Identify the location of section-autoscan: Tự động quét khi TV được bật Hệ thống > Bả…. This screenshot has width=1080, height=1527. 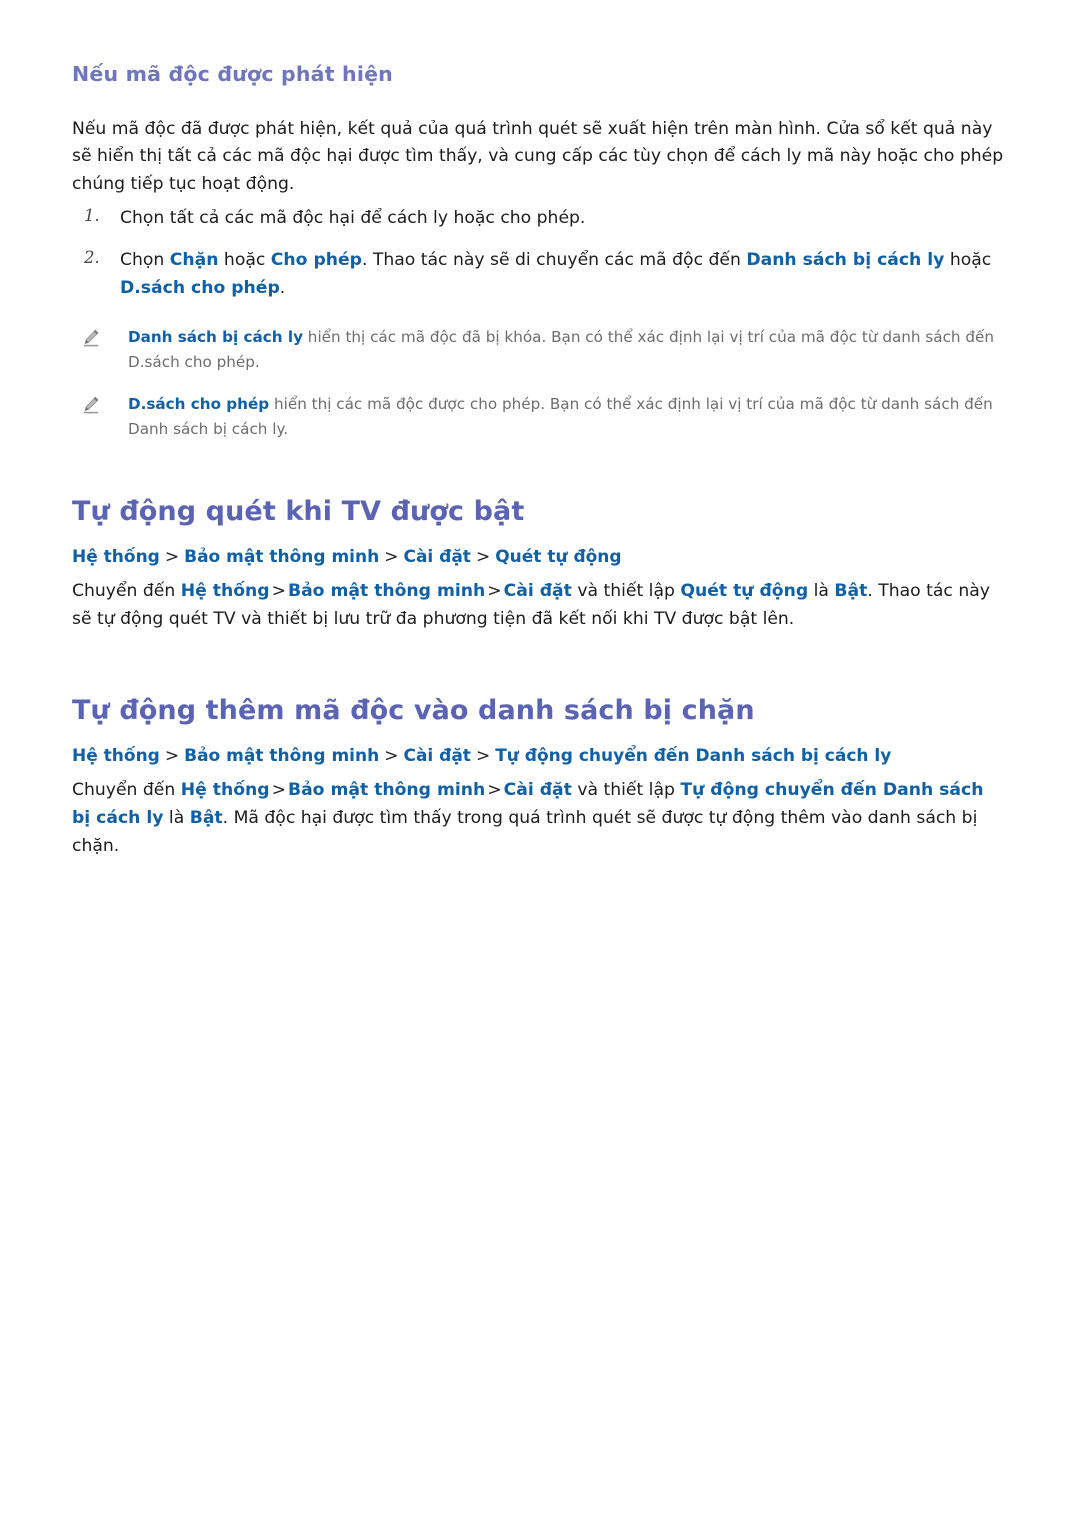
(546, 564).